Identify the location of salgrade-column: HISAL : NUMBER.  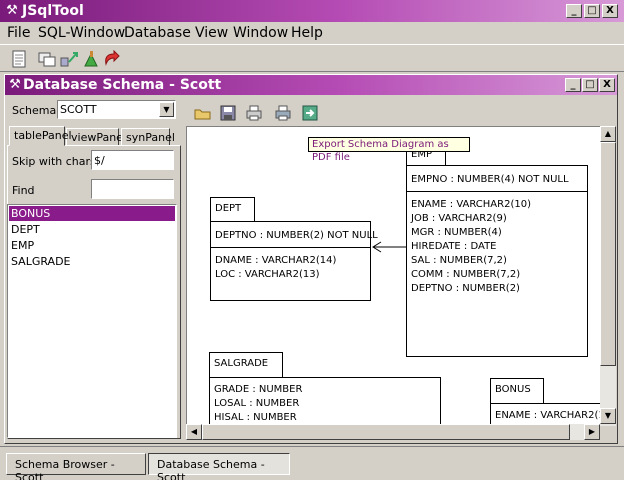
(255, 417).